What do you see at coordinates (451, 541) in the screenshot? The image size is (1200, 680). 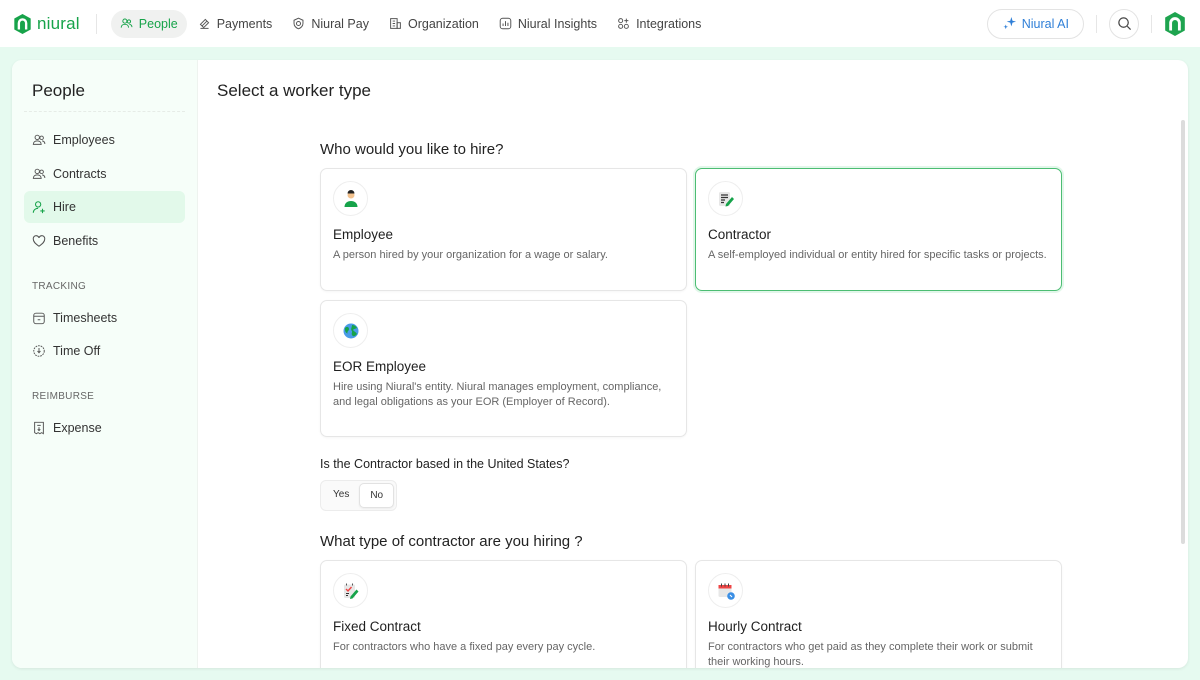 I see `contractor-type-question: What type of contractor are you hiring ?` at bounding box center [451, 541].